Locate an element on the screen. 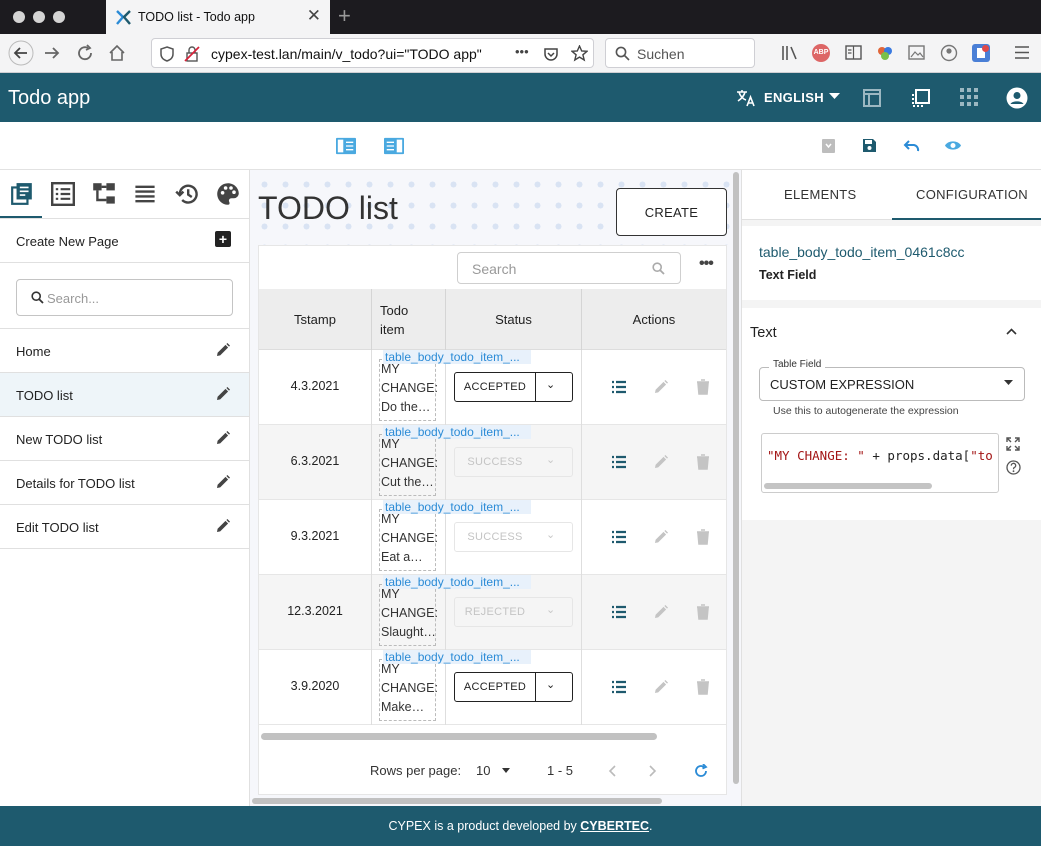  add-page-icon: + is located at coordinates (223, 239).